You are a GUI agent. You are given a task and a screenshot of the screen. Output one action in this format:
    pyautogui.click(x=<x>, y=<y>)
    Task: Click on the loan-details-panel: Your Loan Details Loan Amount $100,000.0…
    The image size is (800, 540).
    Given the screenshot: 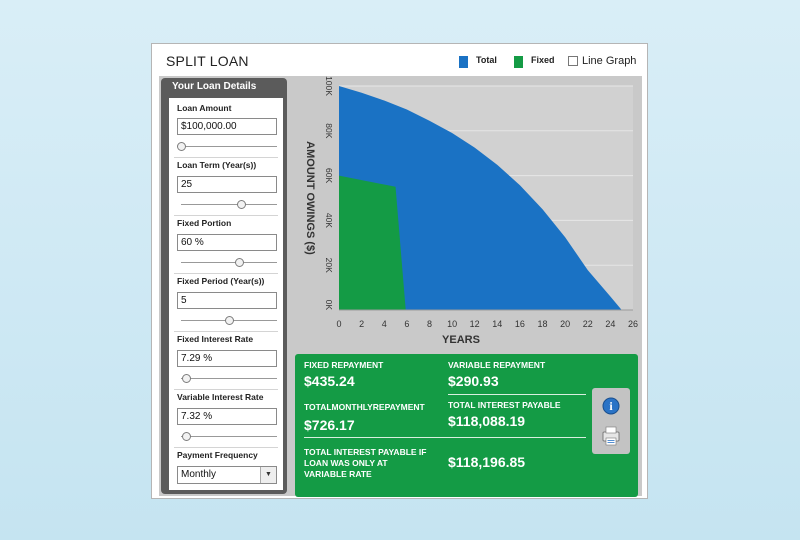 What is the action you would take?
    pyautogui.click(x=224, y=286)
    